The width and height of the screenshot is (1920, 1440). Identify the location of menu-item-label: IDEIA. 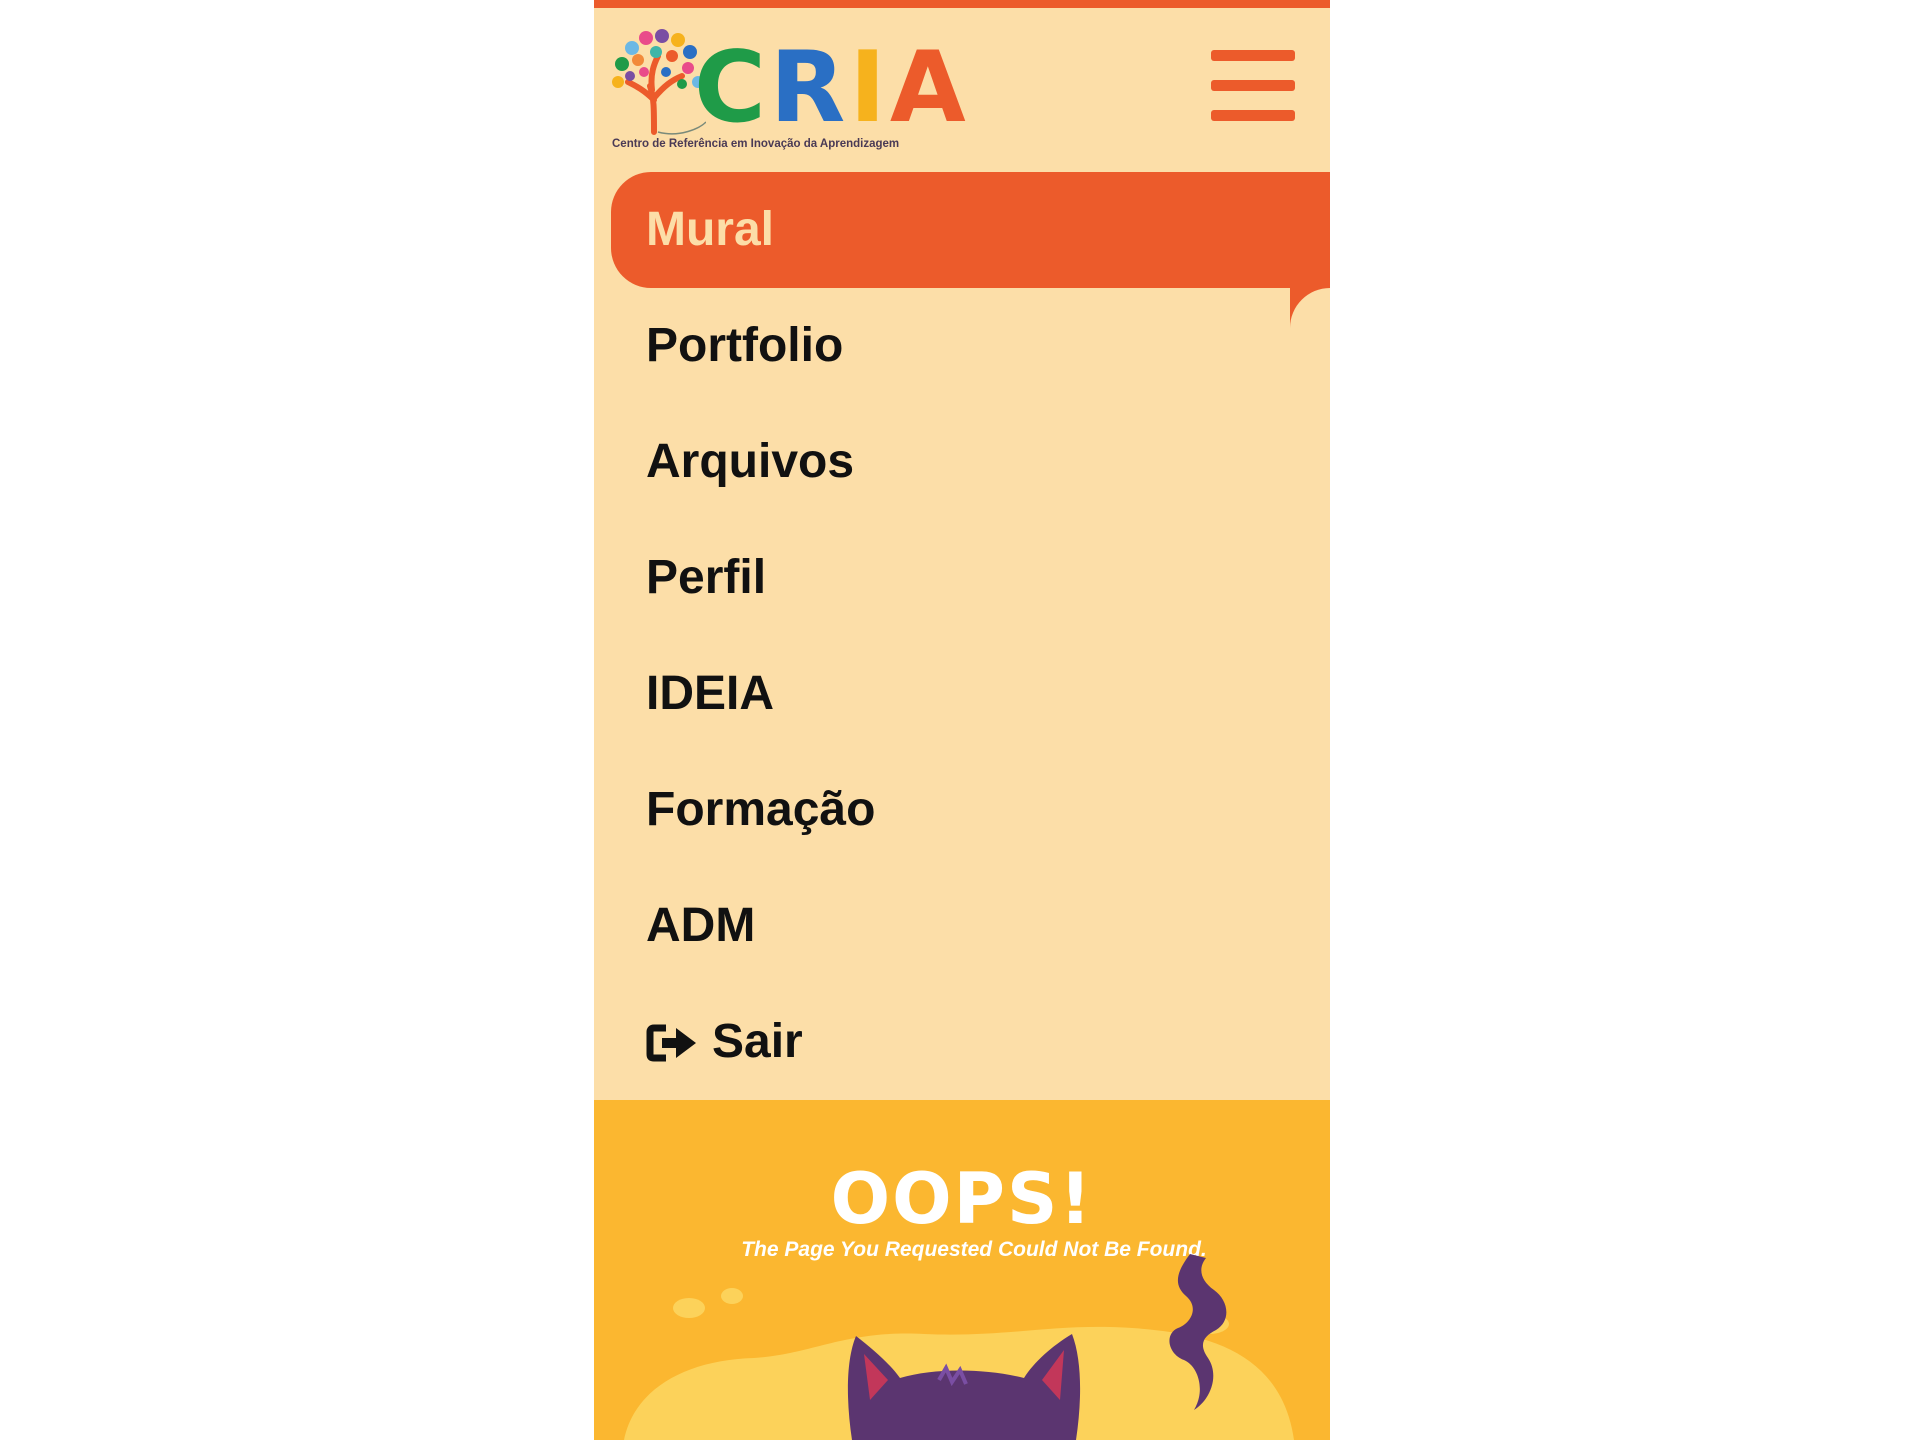
(710, 693).